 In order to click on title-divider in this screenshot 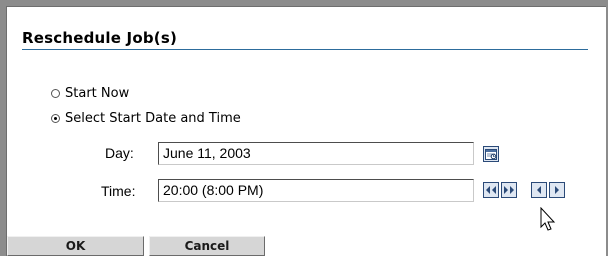, I will do `click(305, 49)`.